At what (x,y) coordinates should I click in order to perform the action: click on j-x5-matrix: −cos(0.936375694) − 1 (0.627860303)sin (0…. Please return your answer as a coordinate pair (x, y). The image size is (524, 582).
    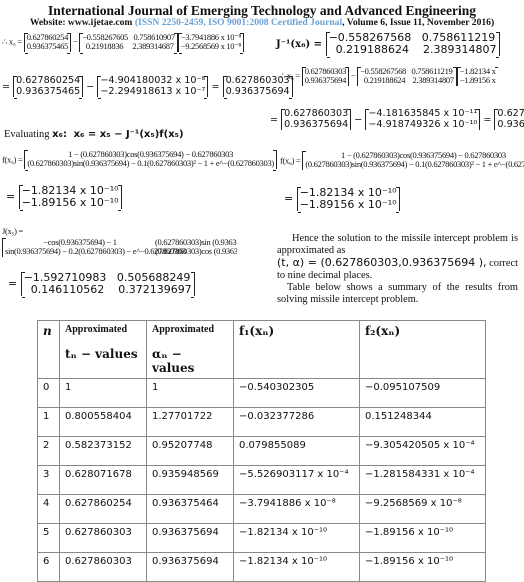
    Looking at the image, I should click on (119, 247).